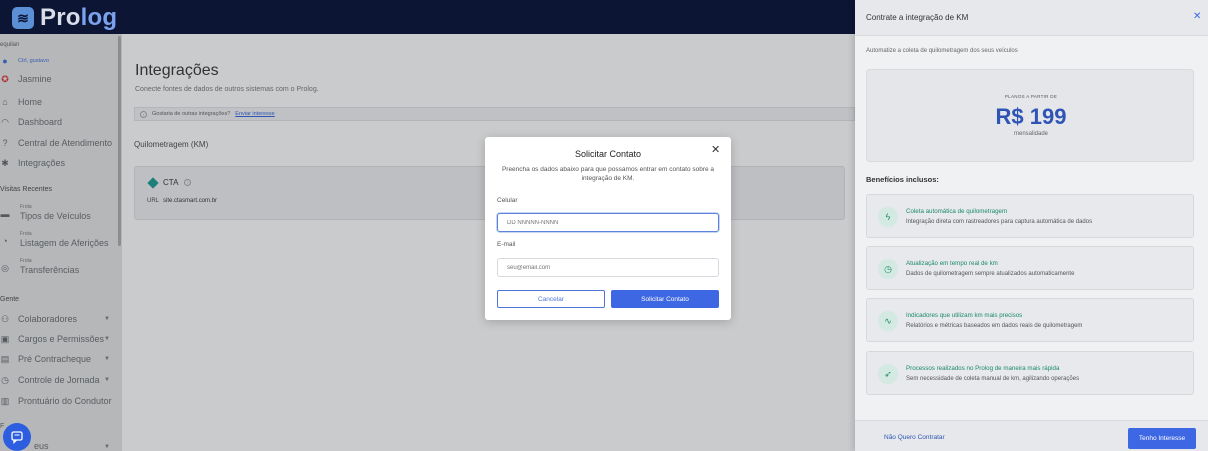 This screenshot has height=451, width=1208. Describe the element at coordinates (48, 319) in the screenshot. I see `sidebar-item-label: Colaboradores` at that location.